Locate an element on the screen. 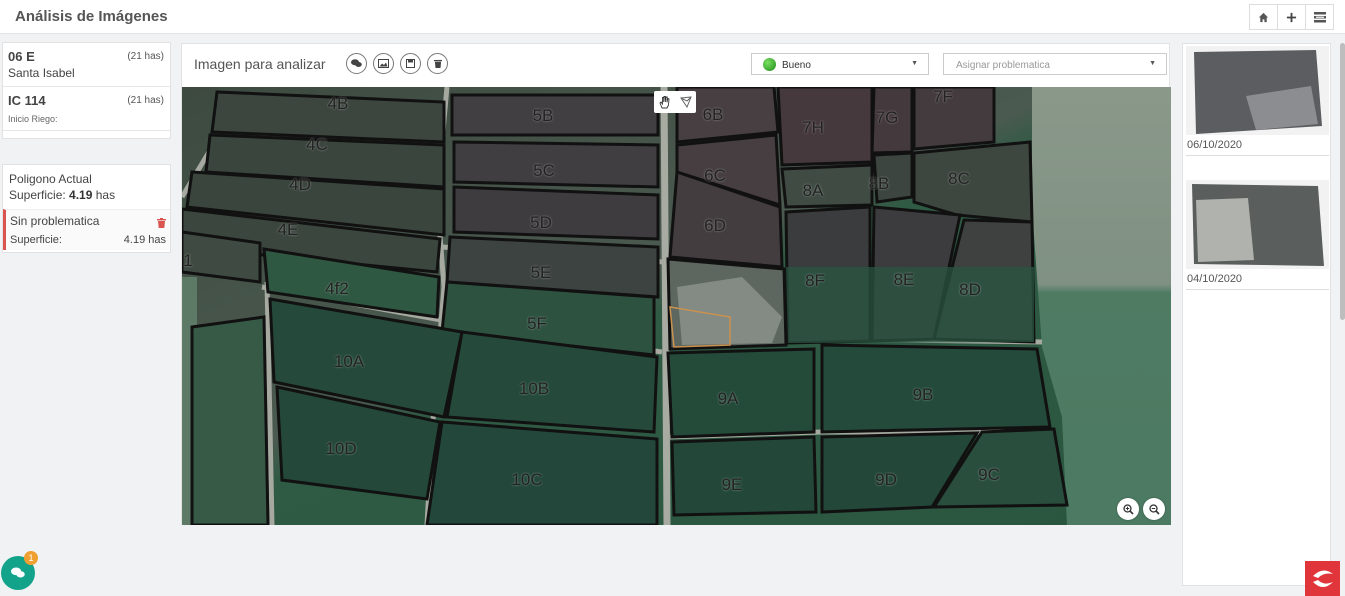 The width and height of the screenshot is (1345, 596). polygon-surface-label: Superficie: is located at coordinates (37, 195).